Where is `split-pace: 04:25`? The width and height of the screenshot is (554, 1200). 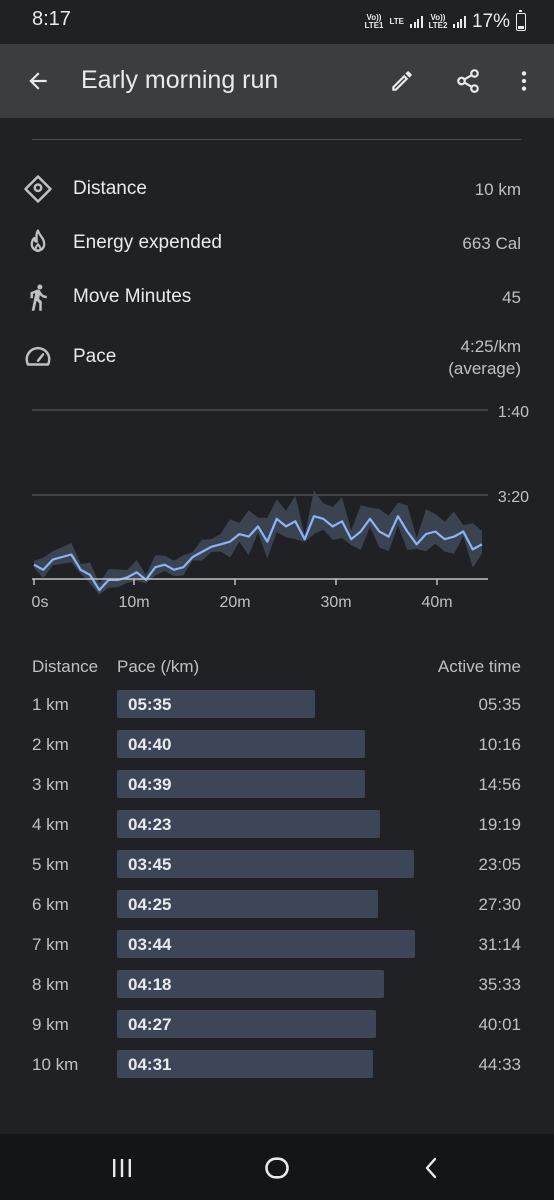 split-pace: 04:25 is located at coordinates (150, 904).